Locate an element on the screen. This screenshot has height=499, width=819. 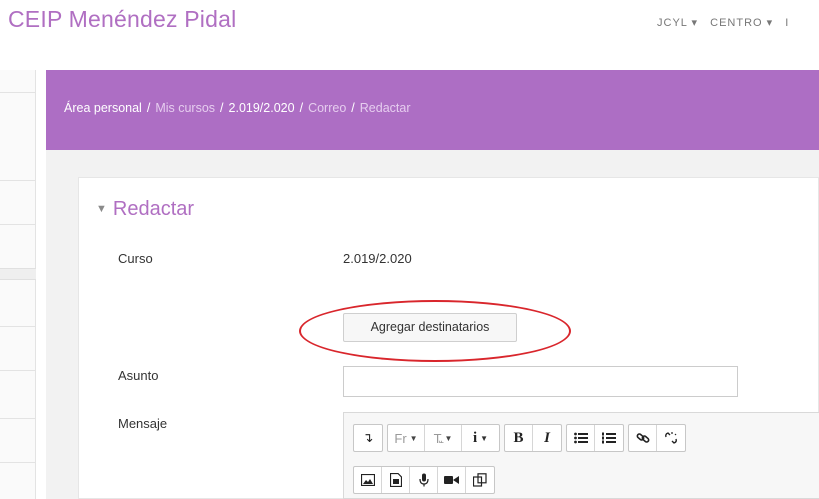
unlink-icon is located at coordinates (671, 438).